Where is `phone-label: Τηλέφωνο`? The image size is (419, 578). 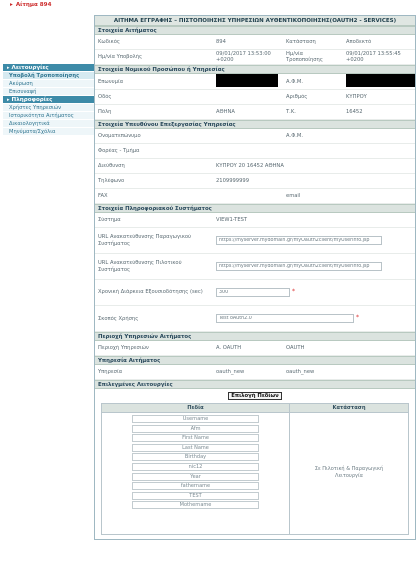 phone-label: Τηλέφωνο is located at coordinates (111, 181).